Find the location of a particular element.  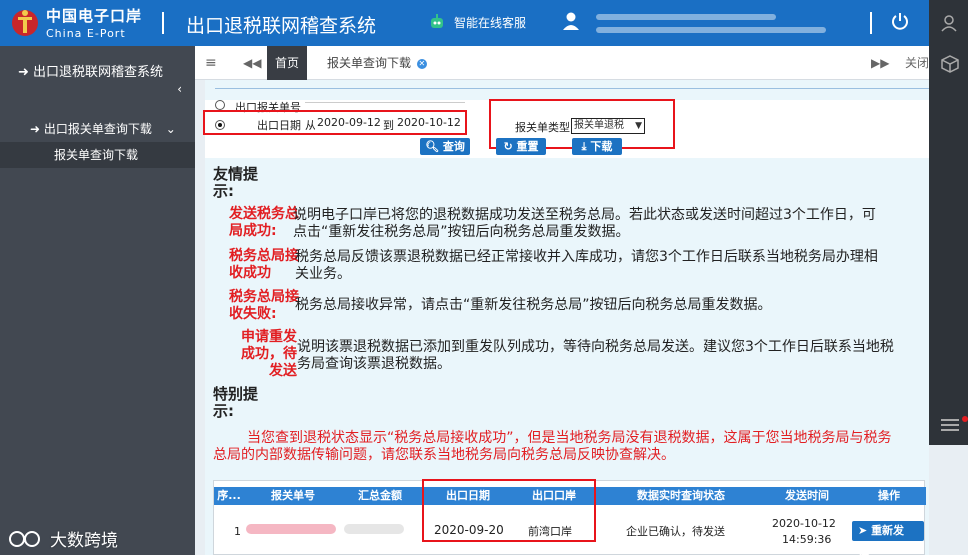

decl-no-input is located at coordinates (385, 102).